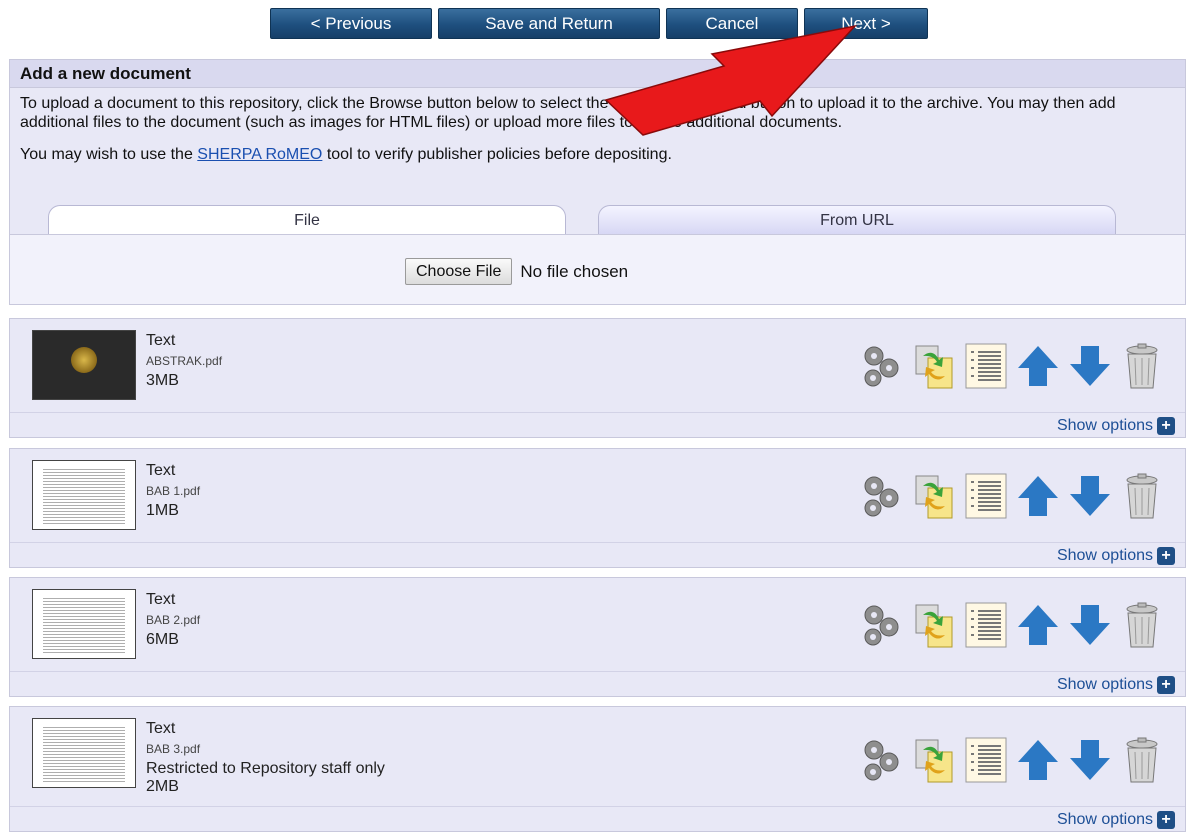 The image size is (1192, 837). I want to click on document-main: Text BAB 1.pdf 1MB, so click(597, 495).